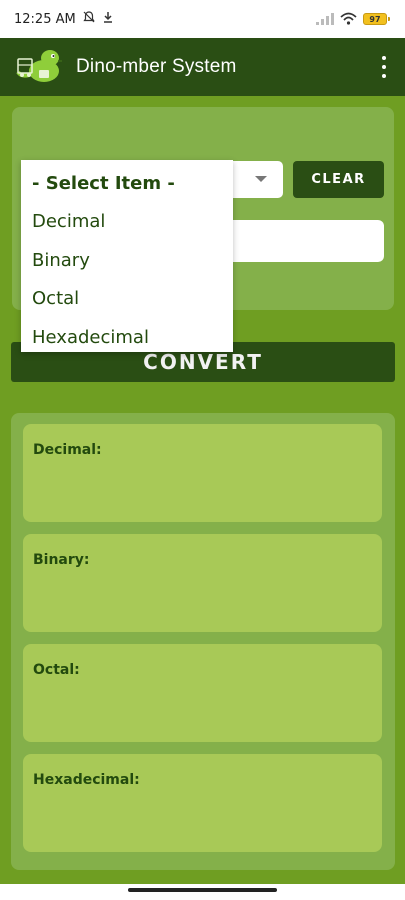  What do you see at coordinates (202, 693) in the screenshot?
I see `octal-result: Octal:` at bounding box center [202, 693].